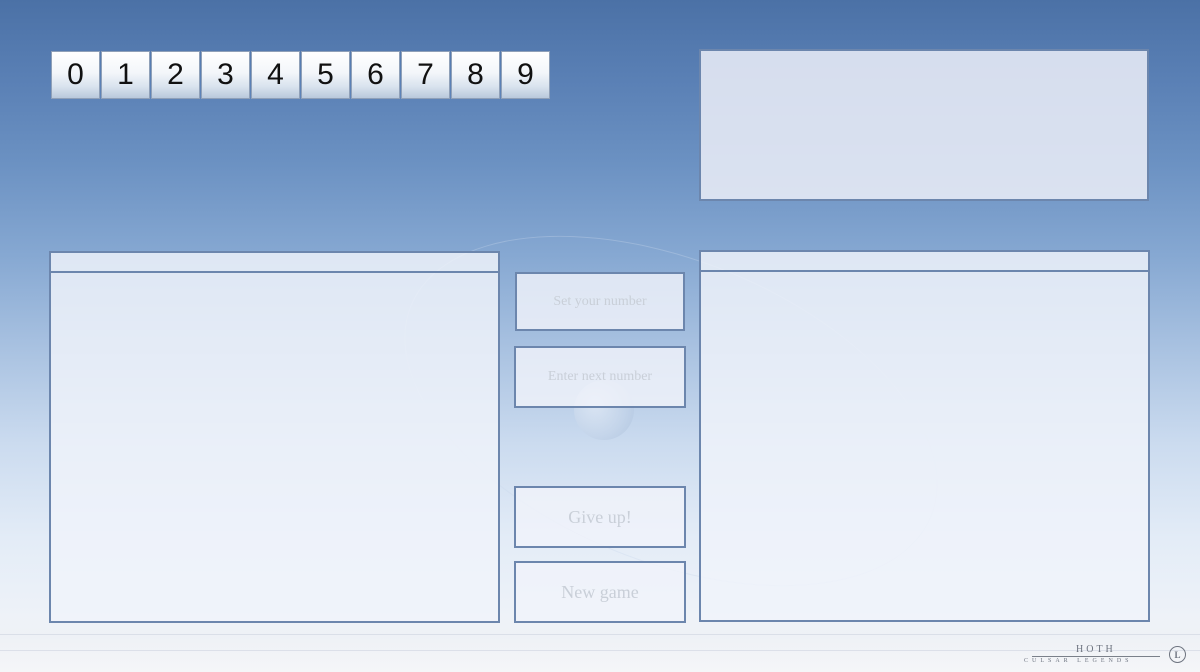 The height and width of the screenshot is (672, 1200). Describe the element at coordinates (600, 592) in the screenshot. I see `new-game-button: New game` at that location.